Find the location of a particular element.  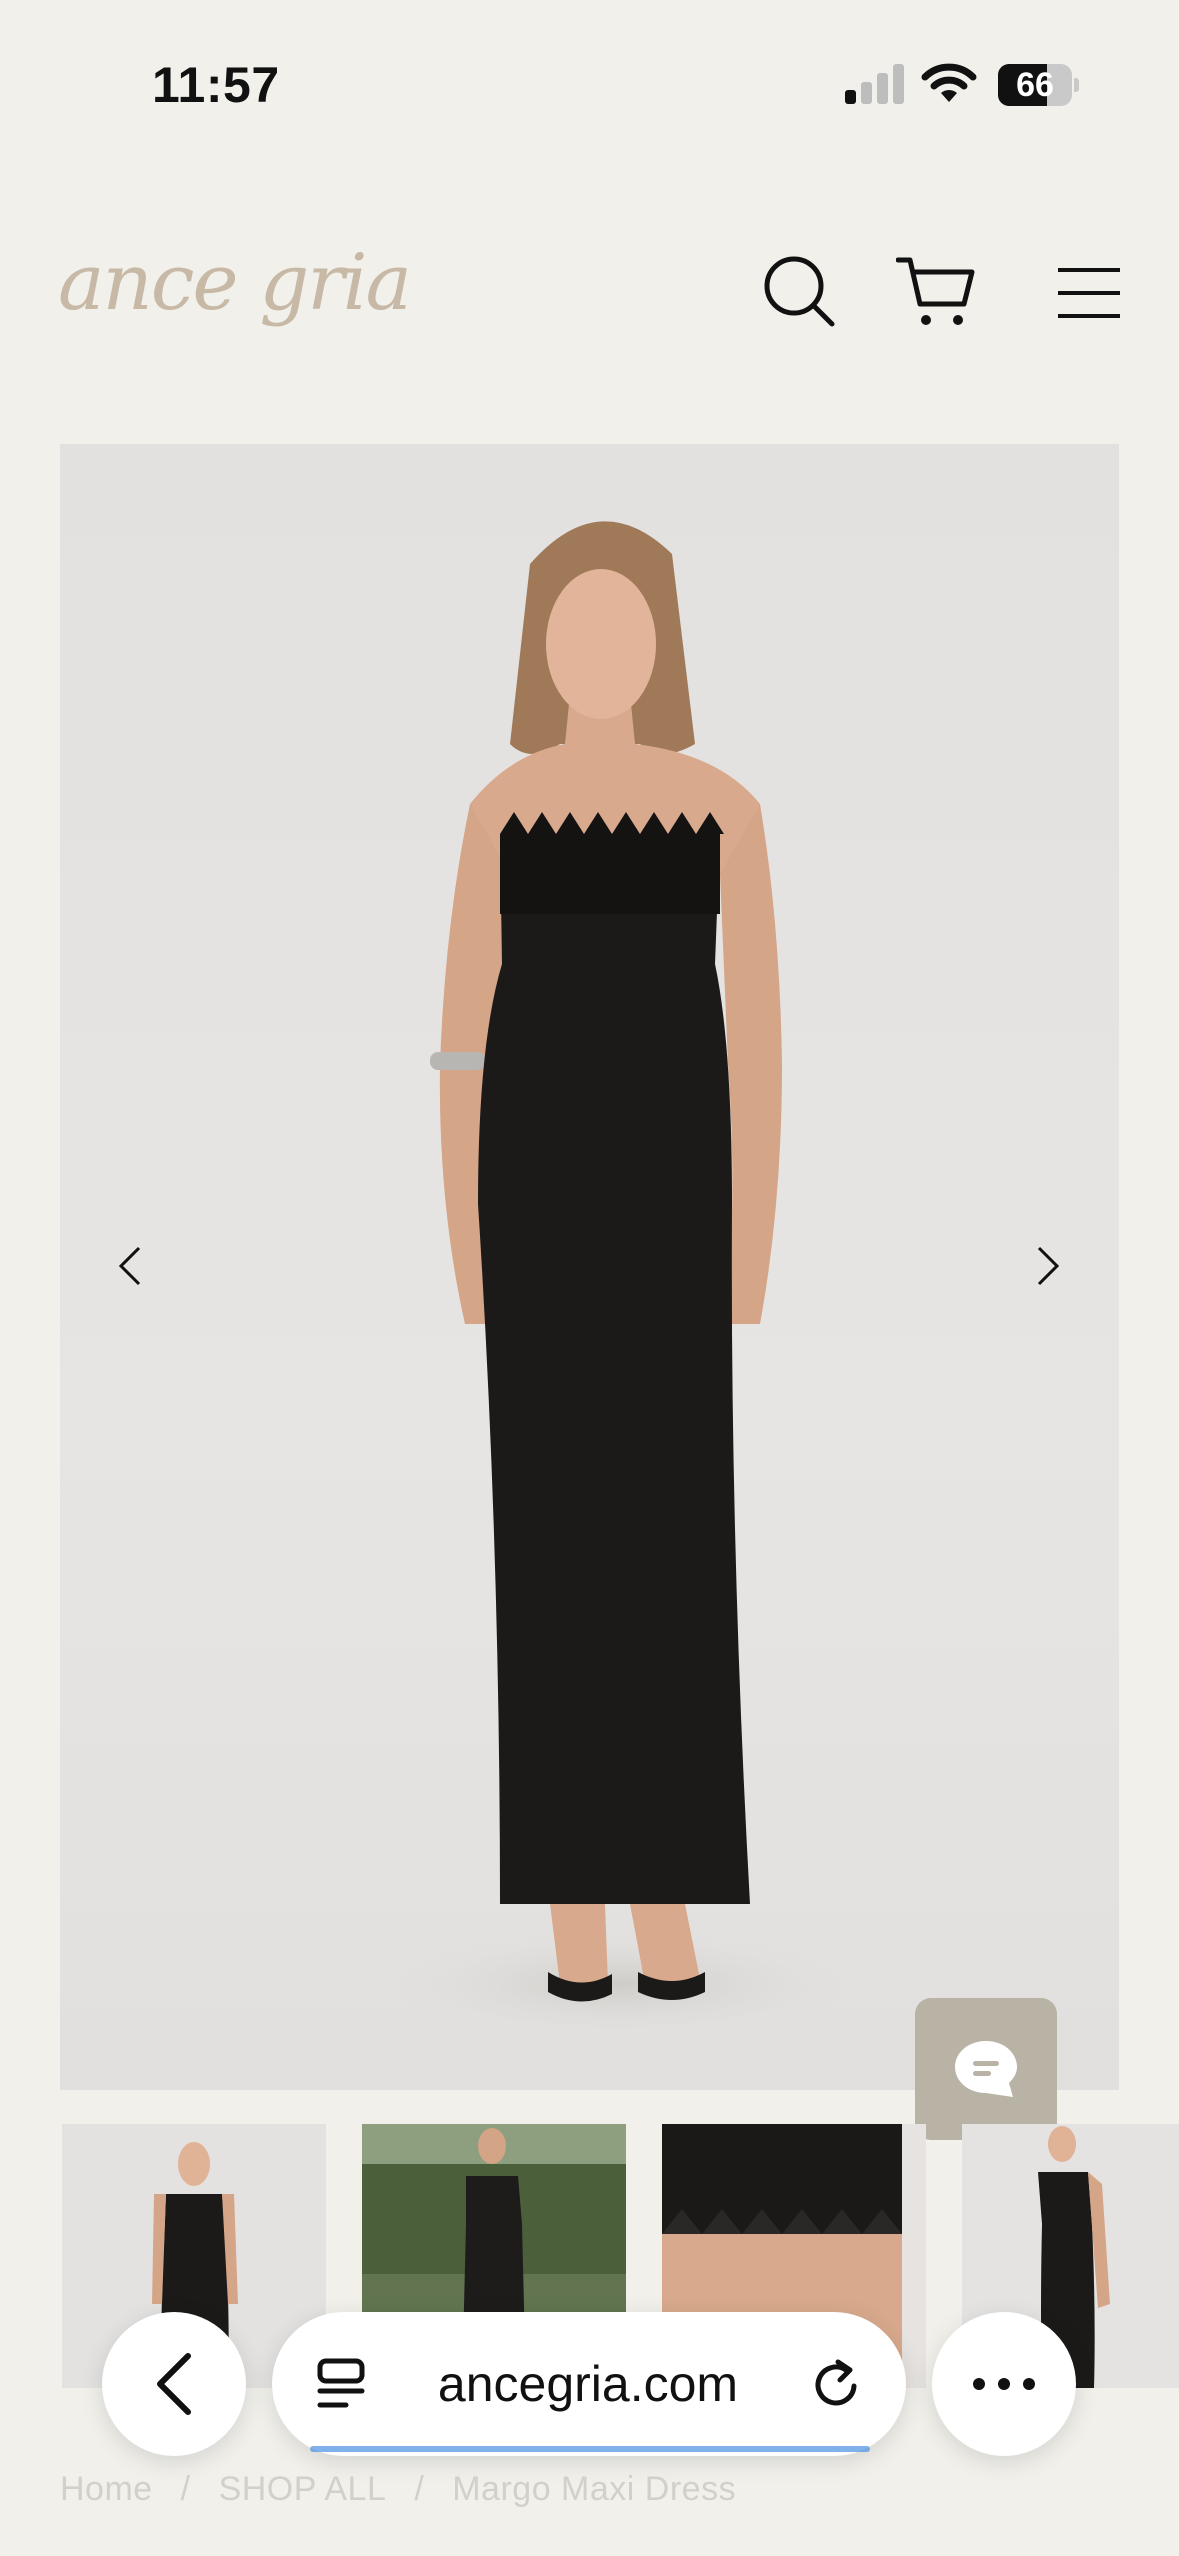

more-dots-icon is located at coordinates (1004, 2384).